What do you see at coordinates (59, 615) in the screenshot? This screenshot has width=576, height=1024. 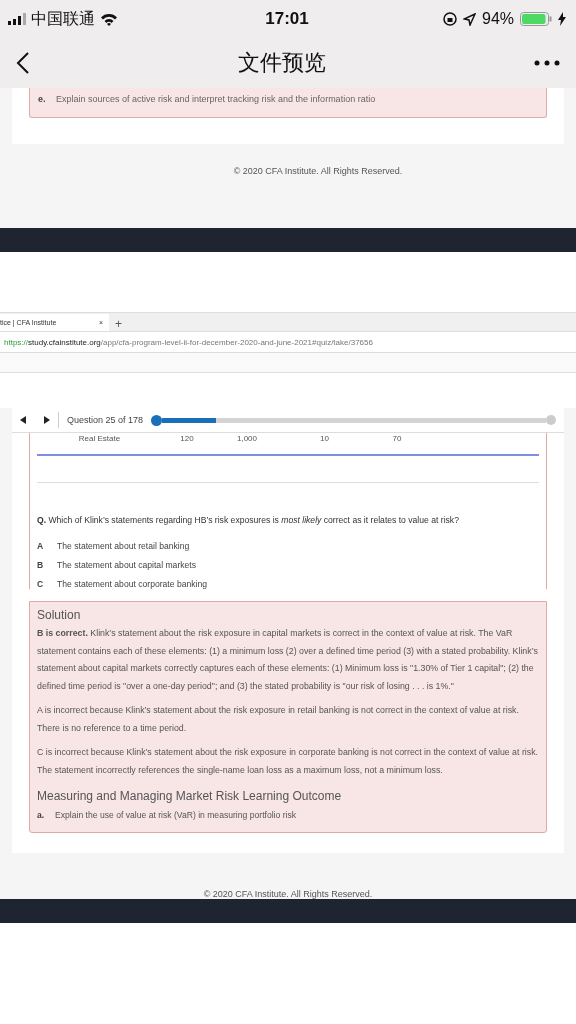 I see `solution-title: Solution` at bounding box center [59, 615].